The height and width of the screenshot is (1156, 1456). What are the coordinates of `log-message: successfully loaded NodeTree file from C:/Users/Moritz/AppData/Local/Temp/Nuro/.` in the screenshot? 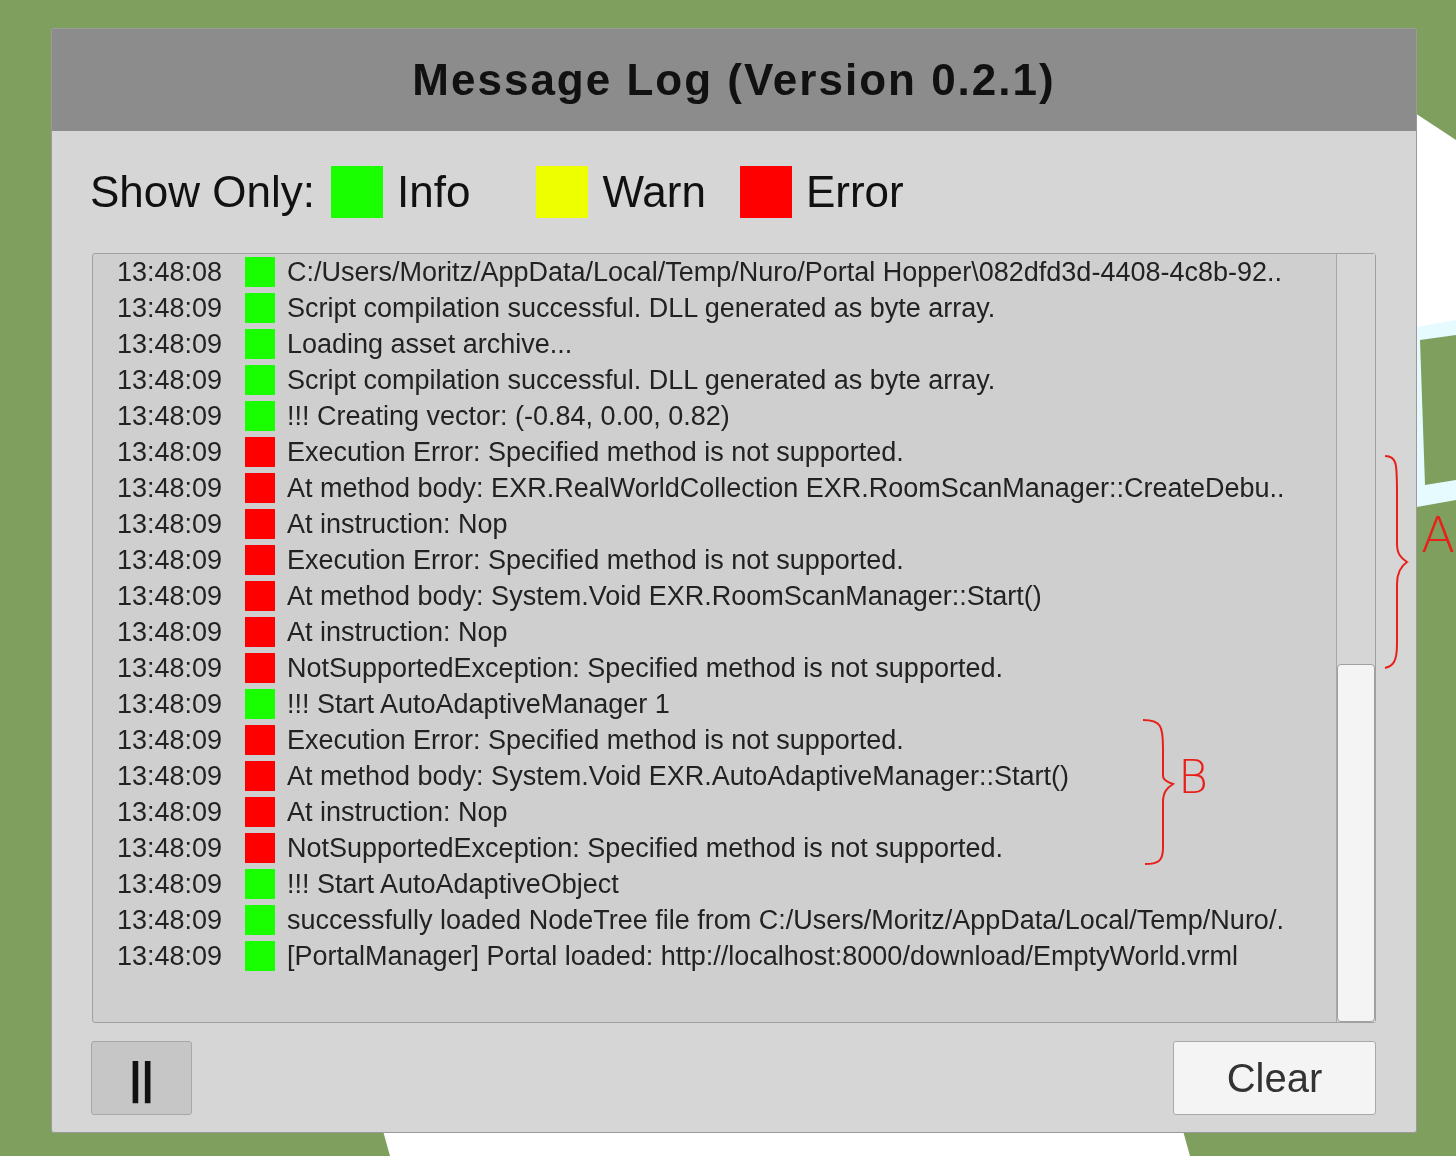 It's located at (785, 920).